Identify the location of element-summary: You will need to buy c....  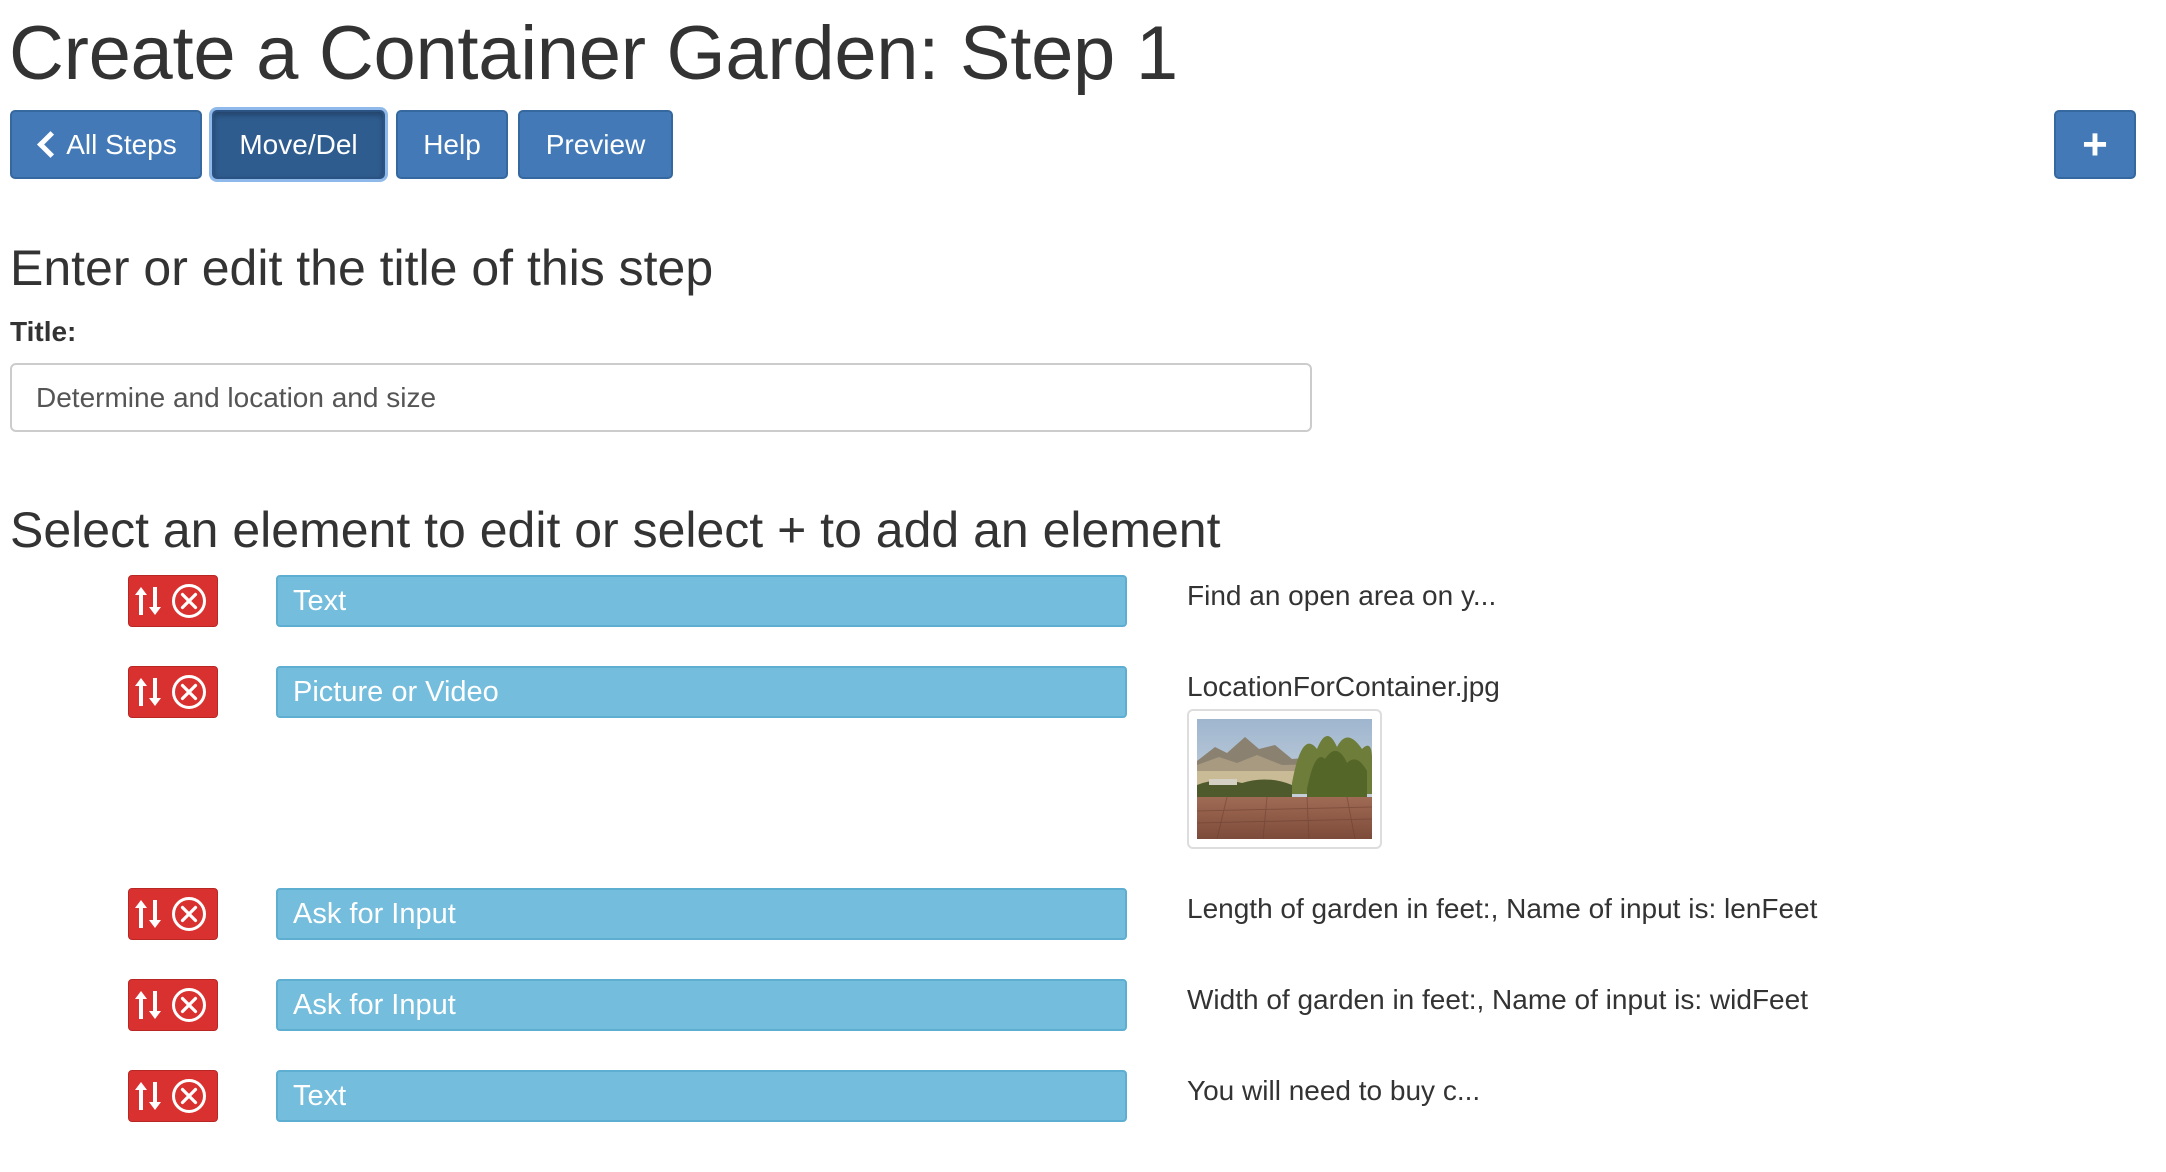
(1334, 1090).